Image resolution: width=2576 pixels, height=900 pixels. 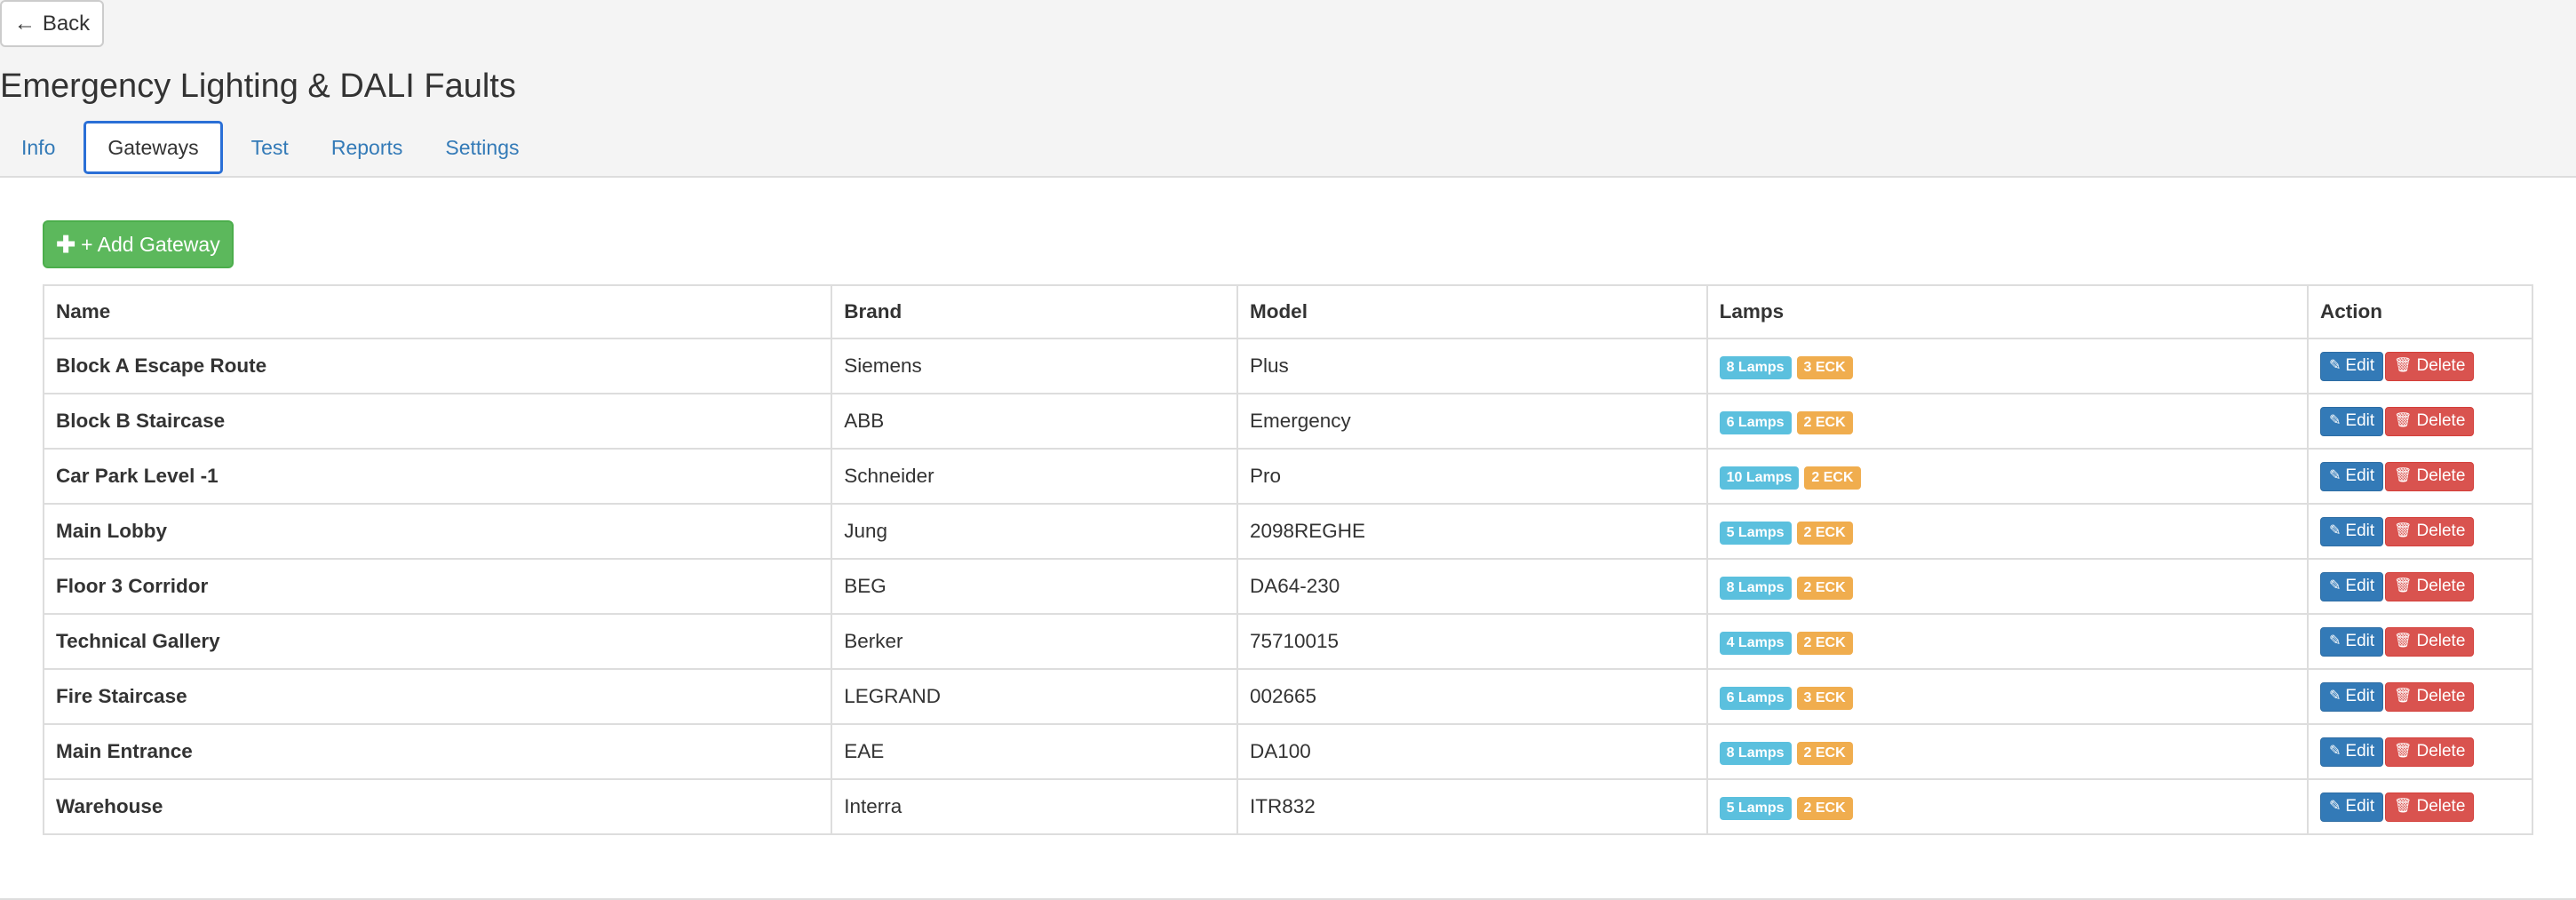 What do you see at coordinates (437, 806) in the screenshot?
I see `gateway-name: Warehouse` at bounding box center [437, 806].